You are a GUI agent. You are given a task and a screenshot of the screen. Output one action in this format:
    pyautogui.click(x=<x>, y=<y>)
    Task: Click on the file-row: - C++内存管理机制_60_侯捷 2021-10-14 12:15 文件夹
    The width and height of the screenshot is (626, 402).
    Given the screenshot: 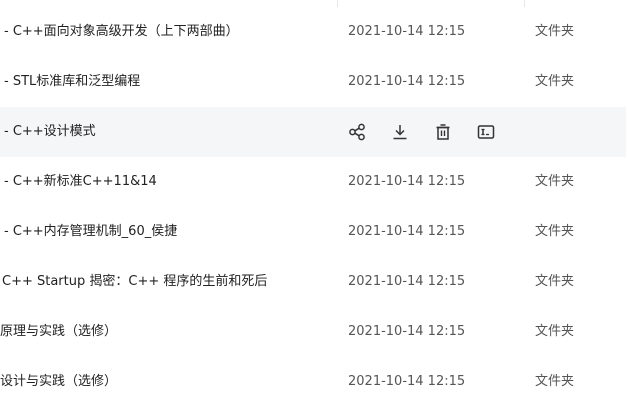 What is the action you would take?
    pyautogui.click(x=313, y=232)
    